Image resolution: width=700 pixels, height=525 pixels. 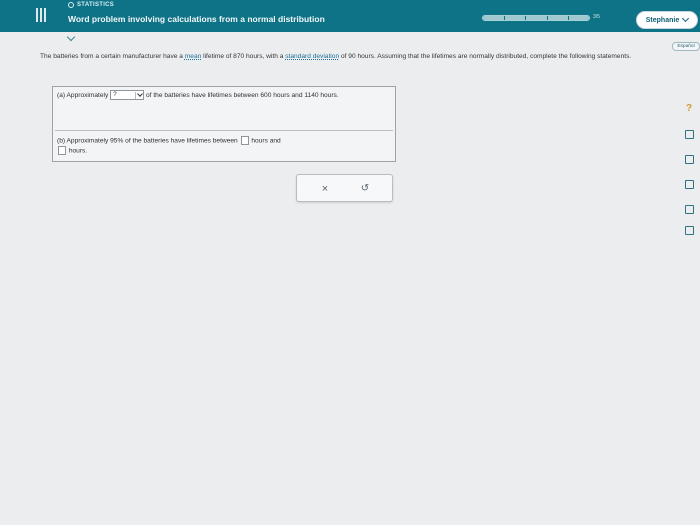 I want to click on help-icon: ?, so click(x=689, y=109).